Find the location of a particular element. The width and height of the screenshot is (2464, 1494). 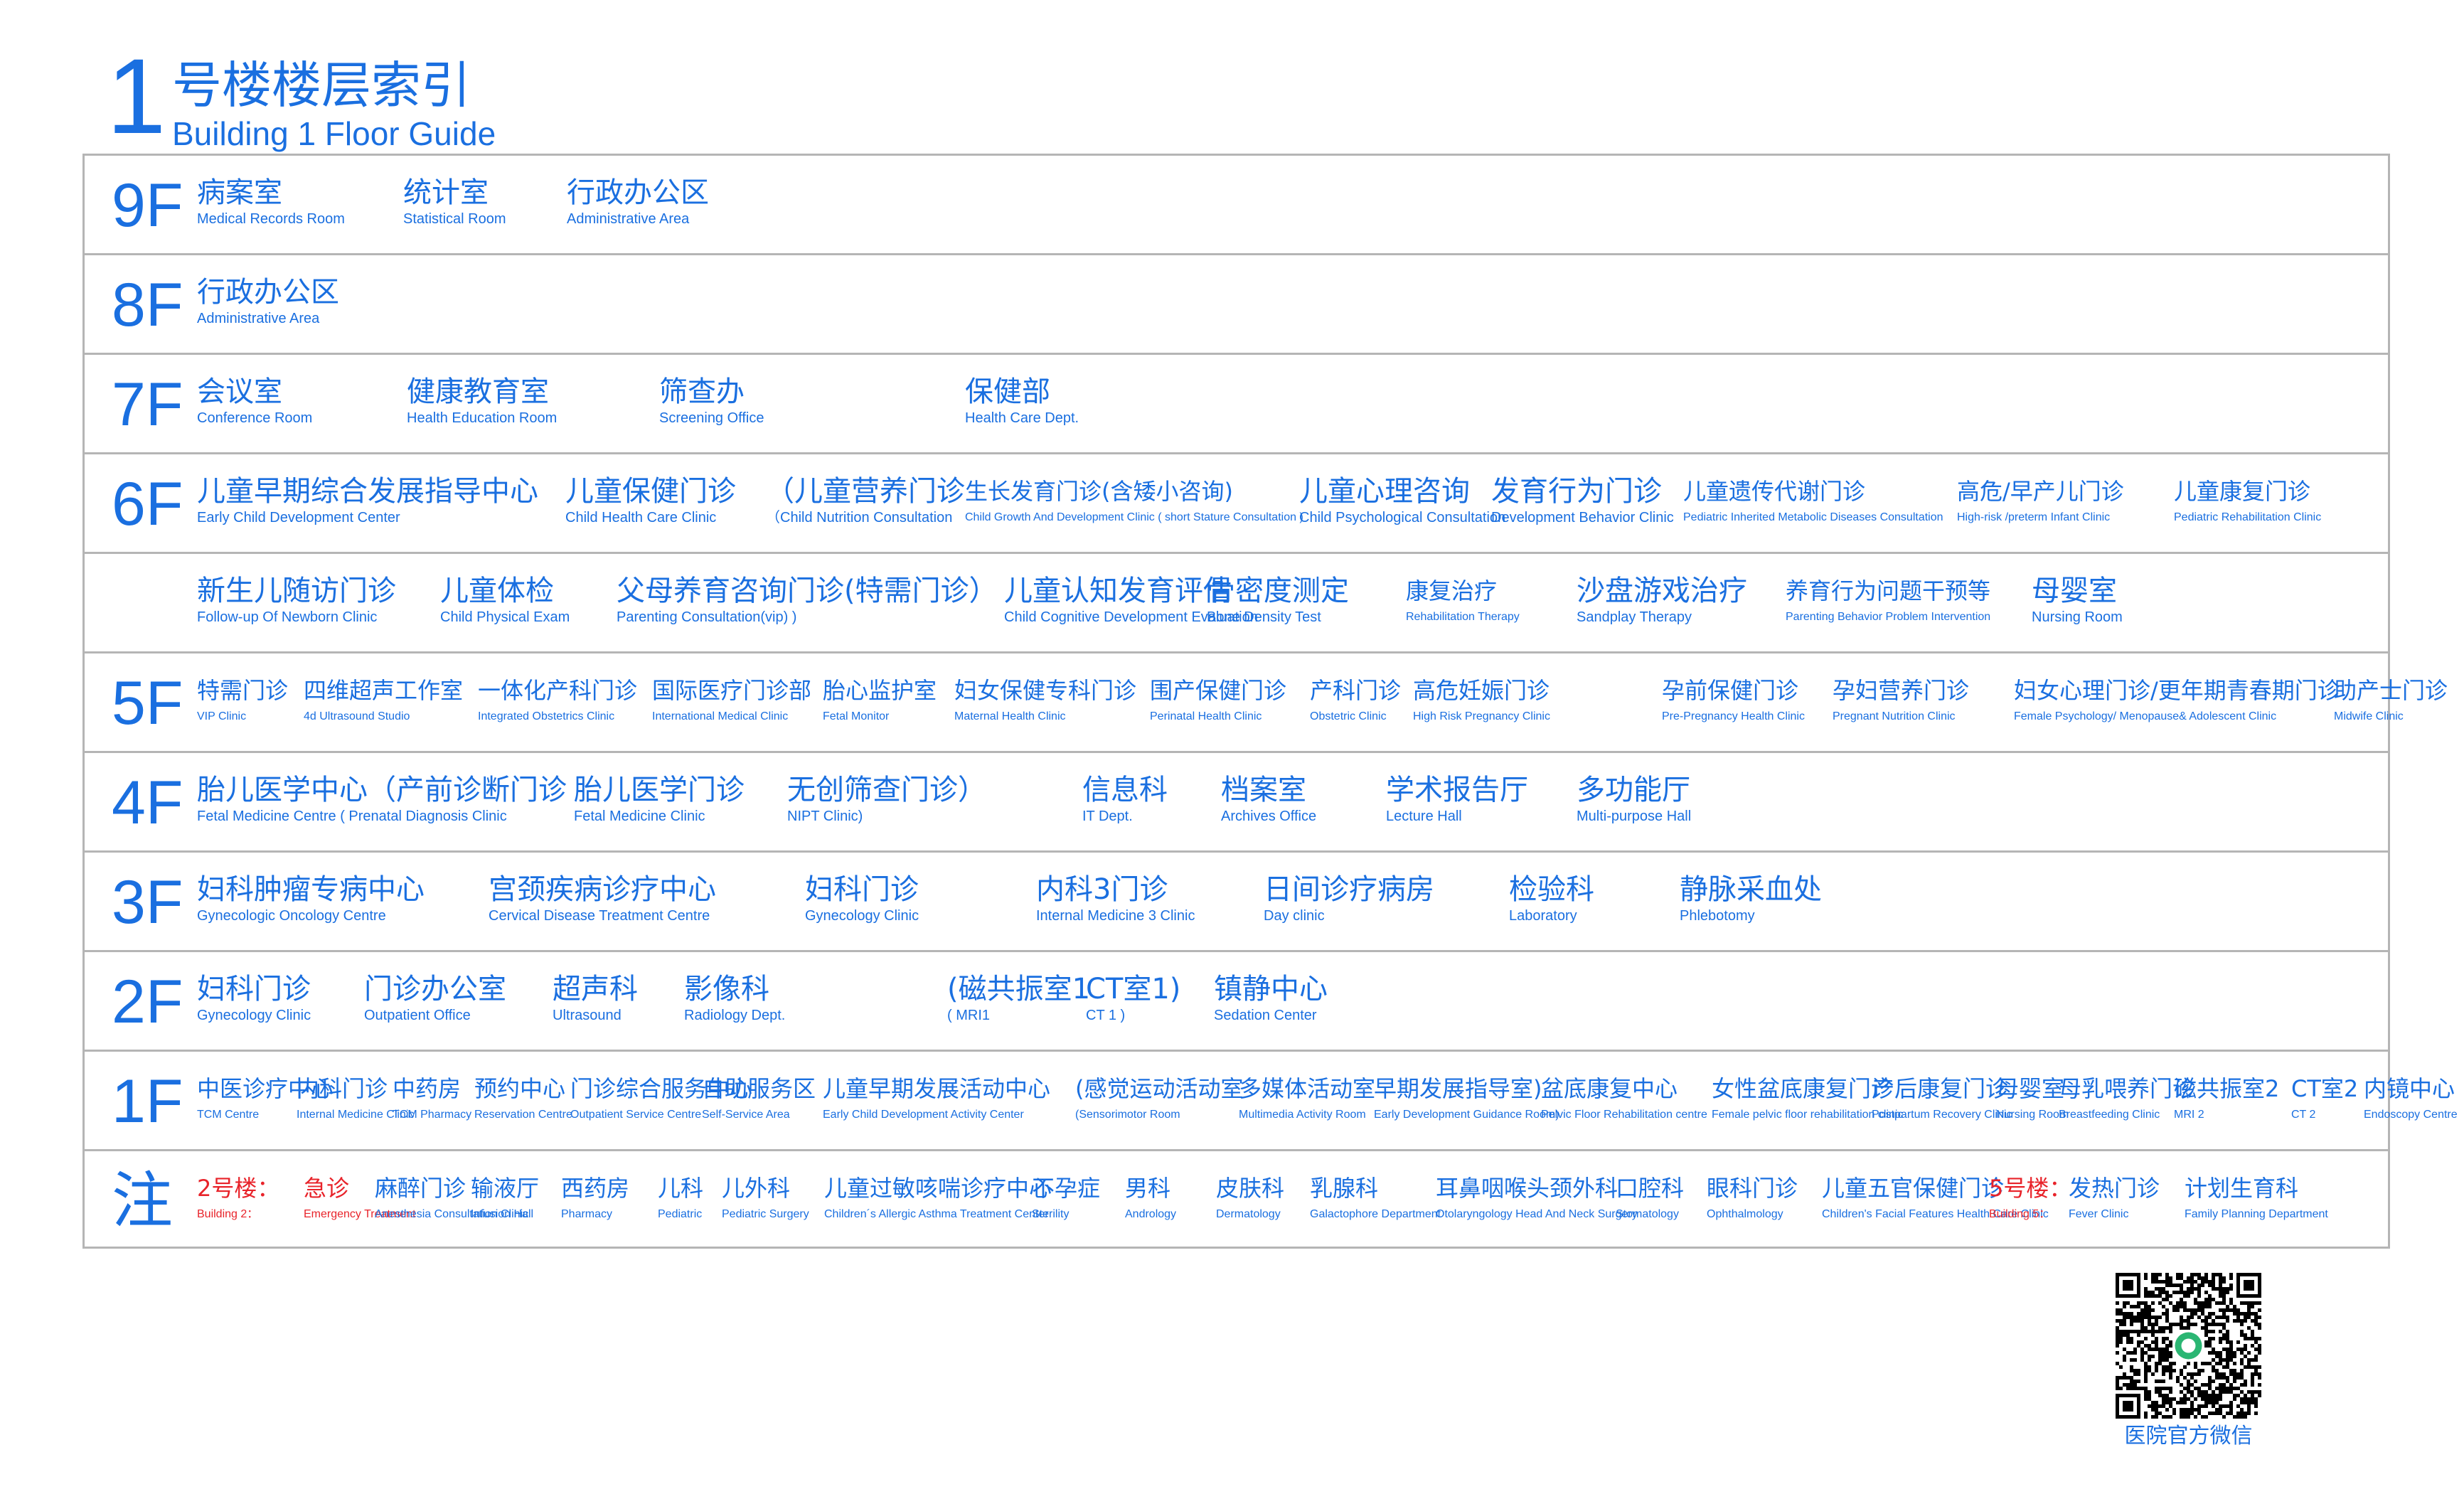

room-name-chinese: 儿科 is located at coordinates (681, 1188).